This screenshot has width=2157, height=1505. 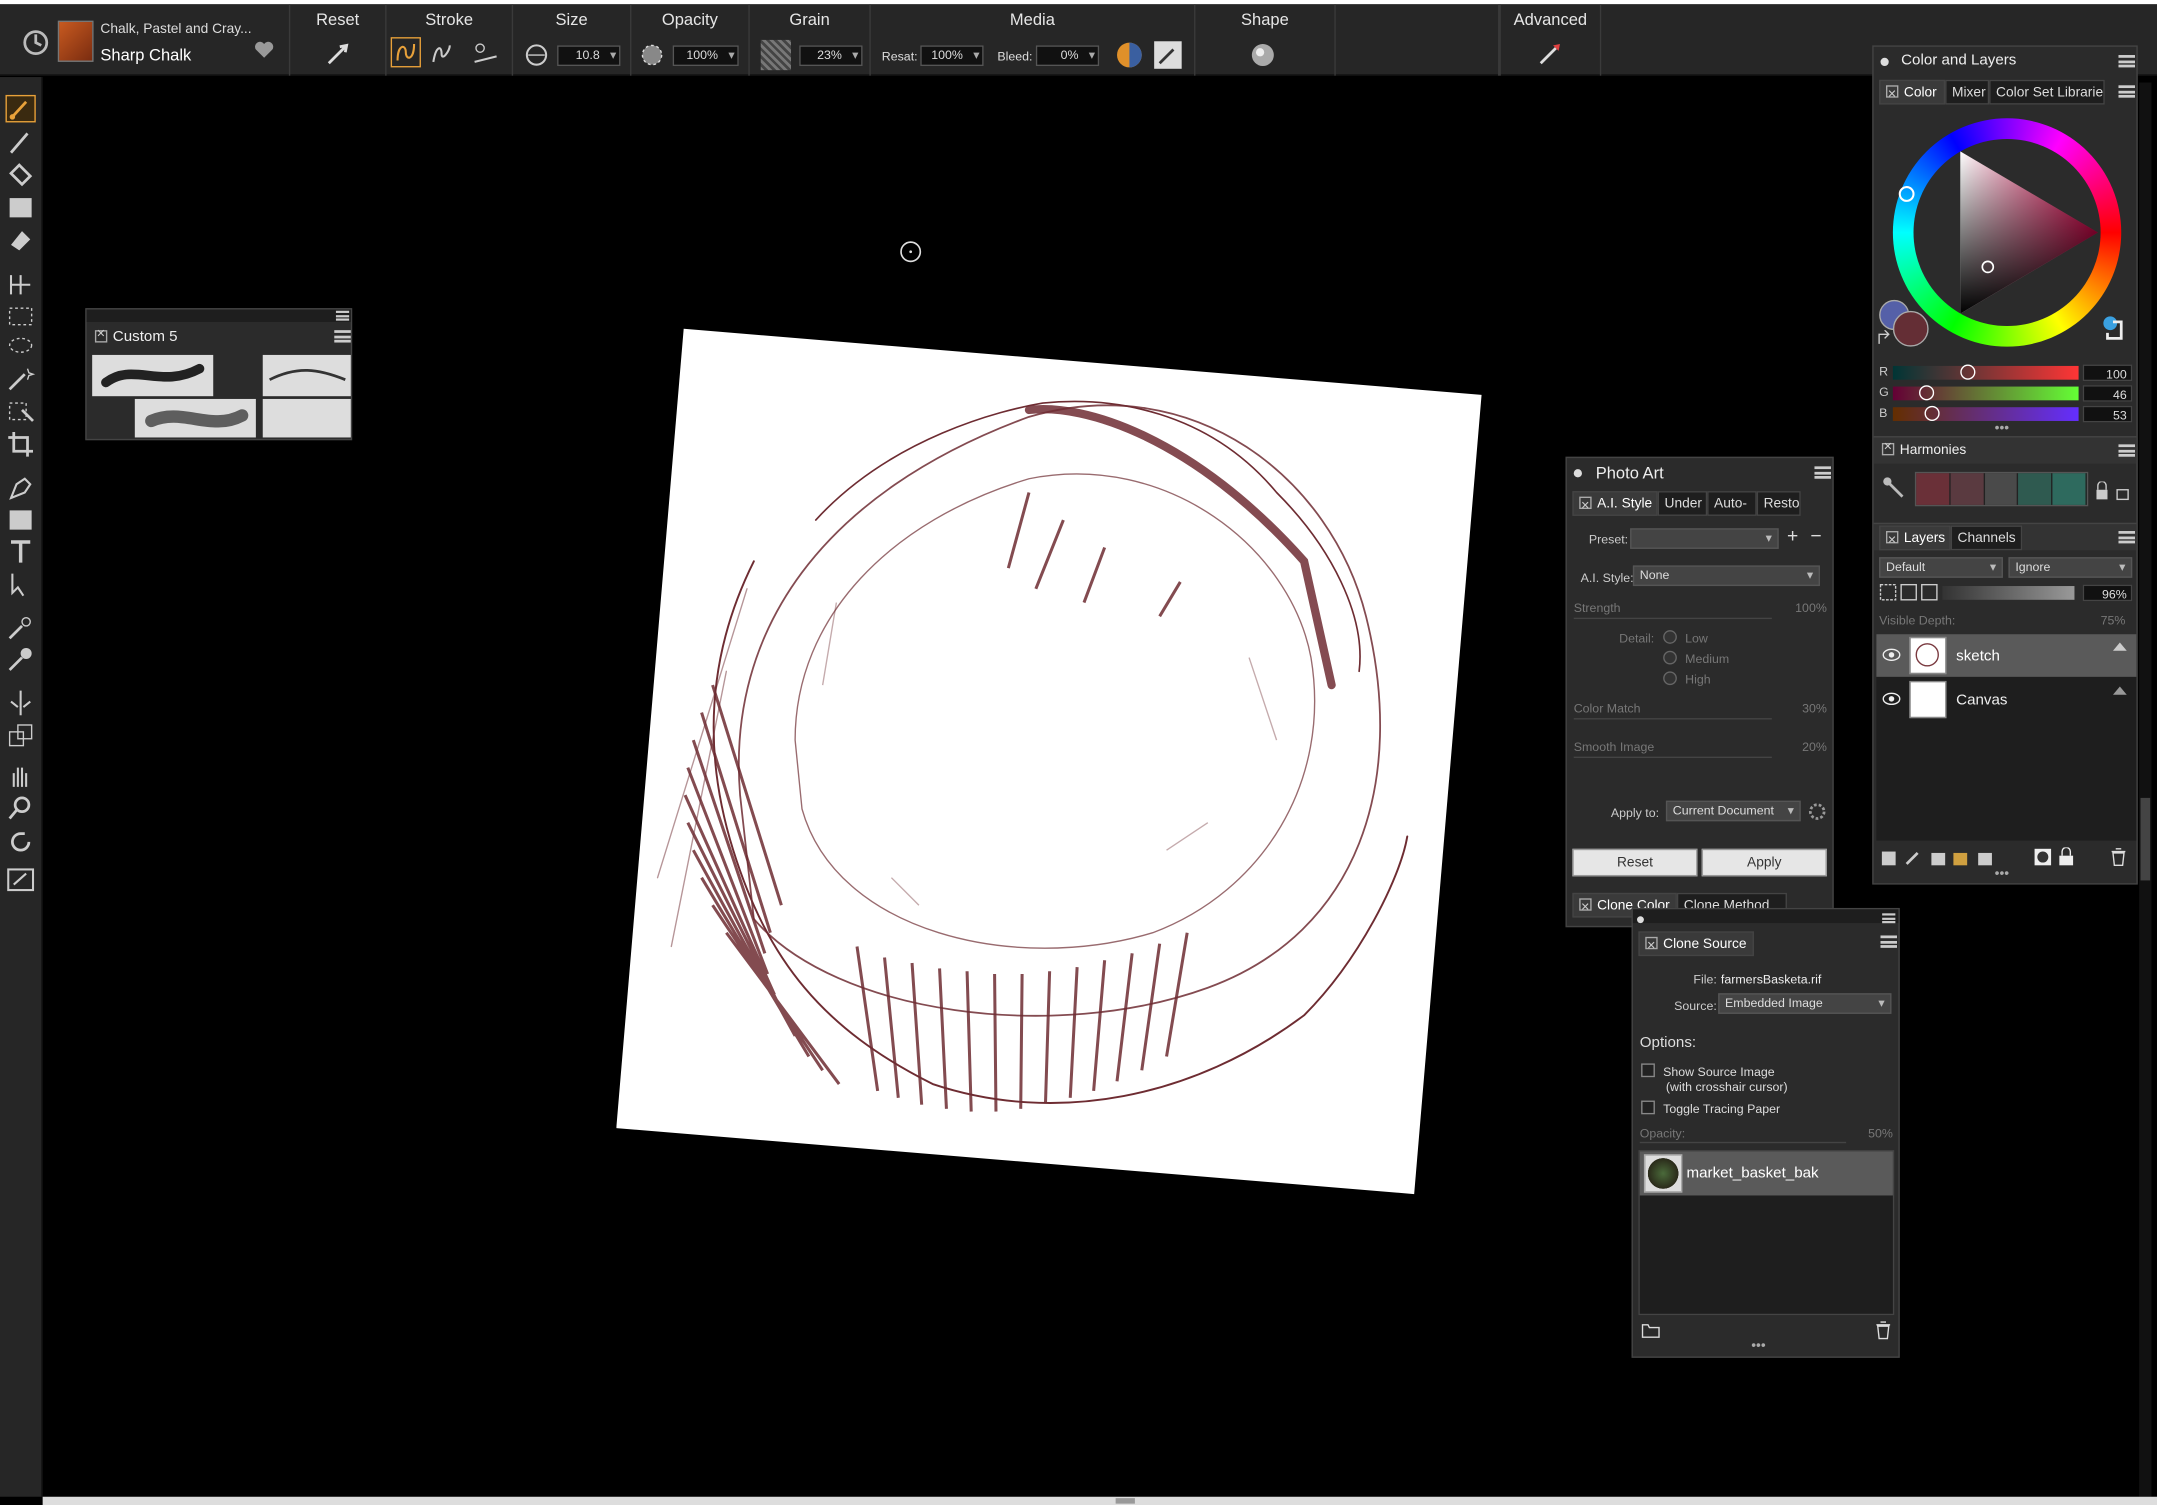 What do you see at coordinates (21, 735) in the screenshot?
I see `transform-tool-icon` at bounding box center [21, 735].